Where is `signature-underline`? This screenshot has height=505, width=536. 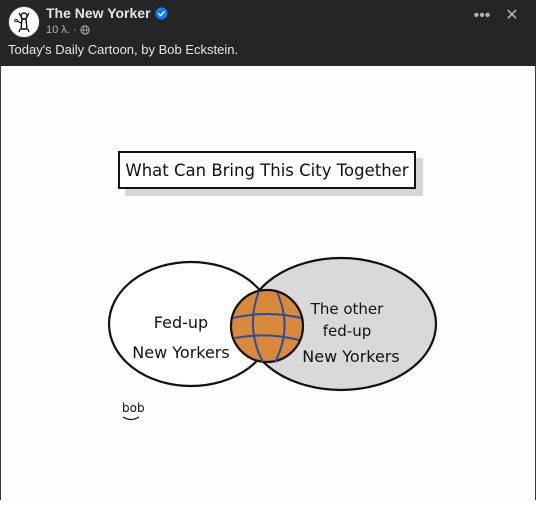
signature-underline is located at coordinates (131, 418).